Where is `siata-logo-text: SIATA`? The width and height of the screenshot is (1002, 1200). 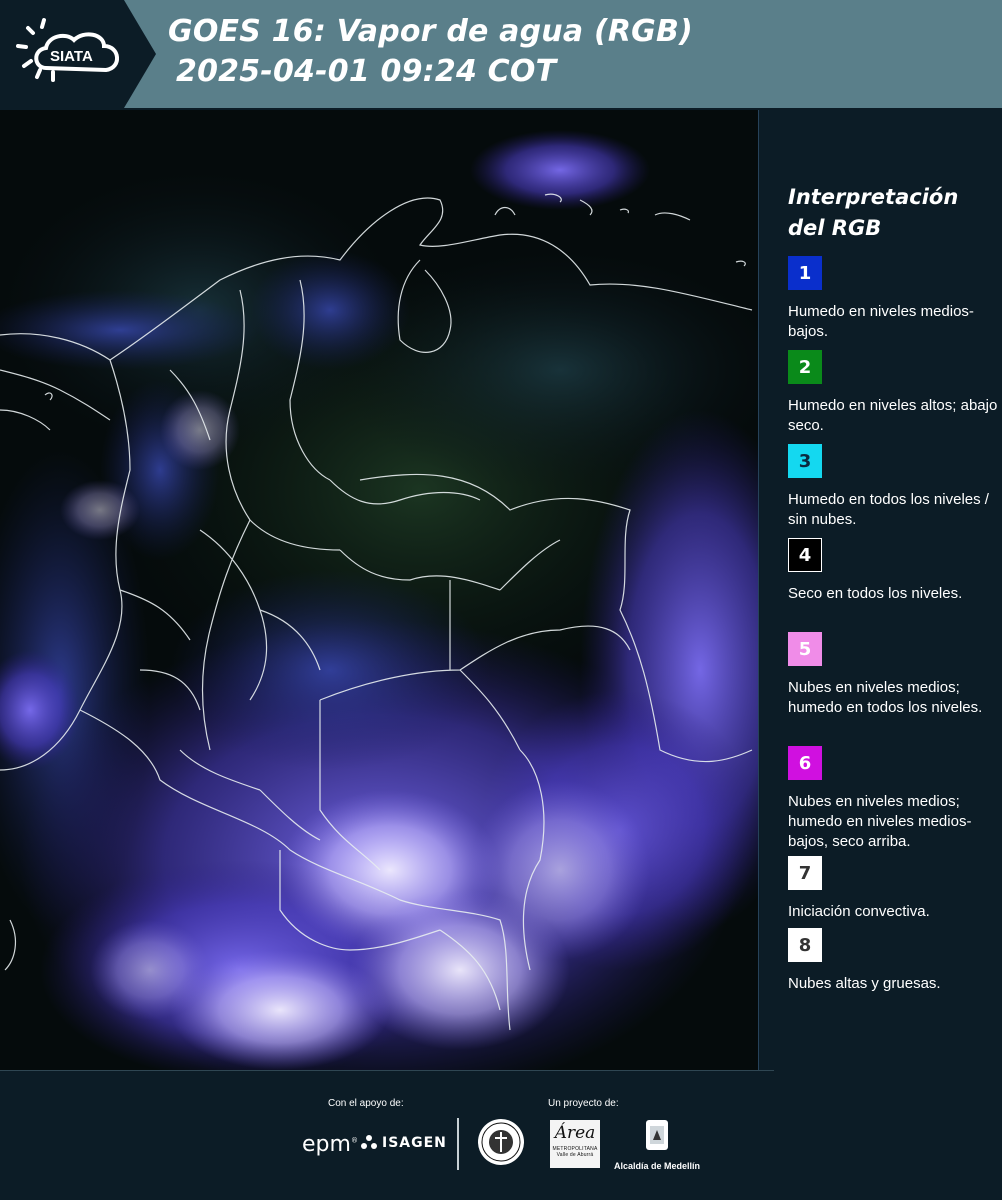 siata-logo-text: SIATA is located at coordinates (71, 56).